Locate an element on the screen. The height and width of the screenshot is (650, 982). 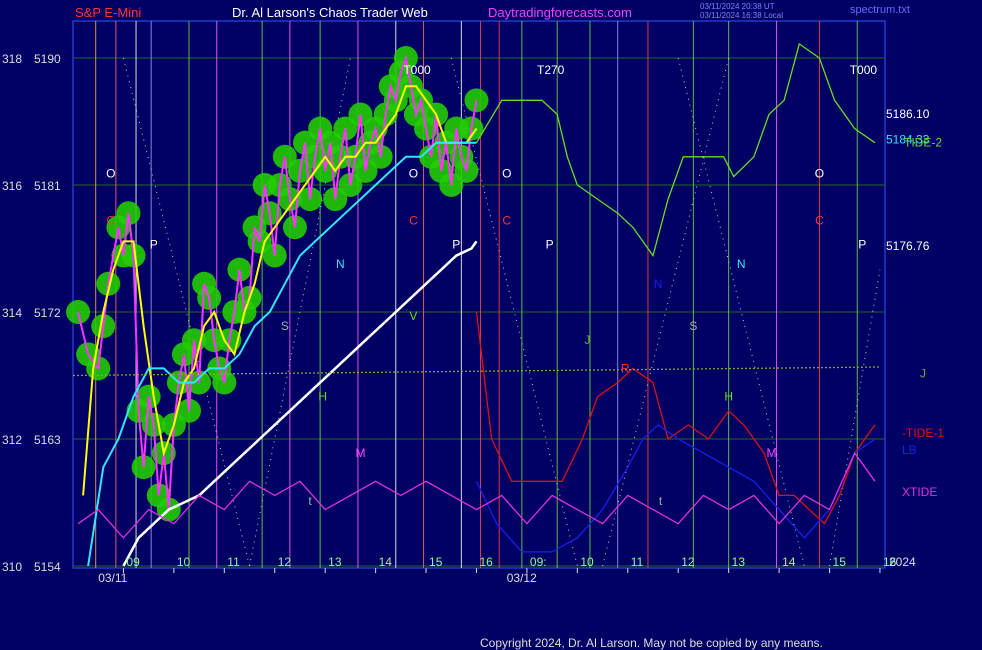
y-tick-outer-label: 318 is located at coordinates (12, 59).